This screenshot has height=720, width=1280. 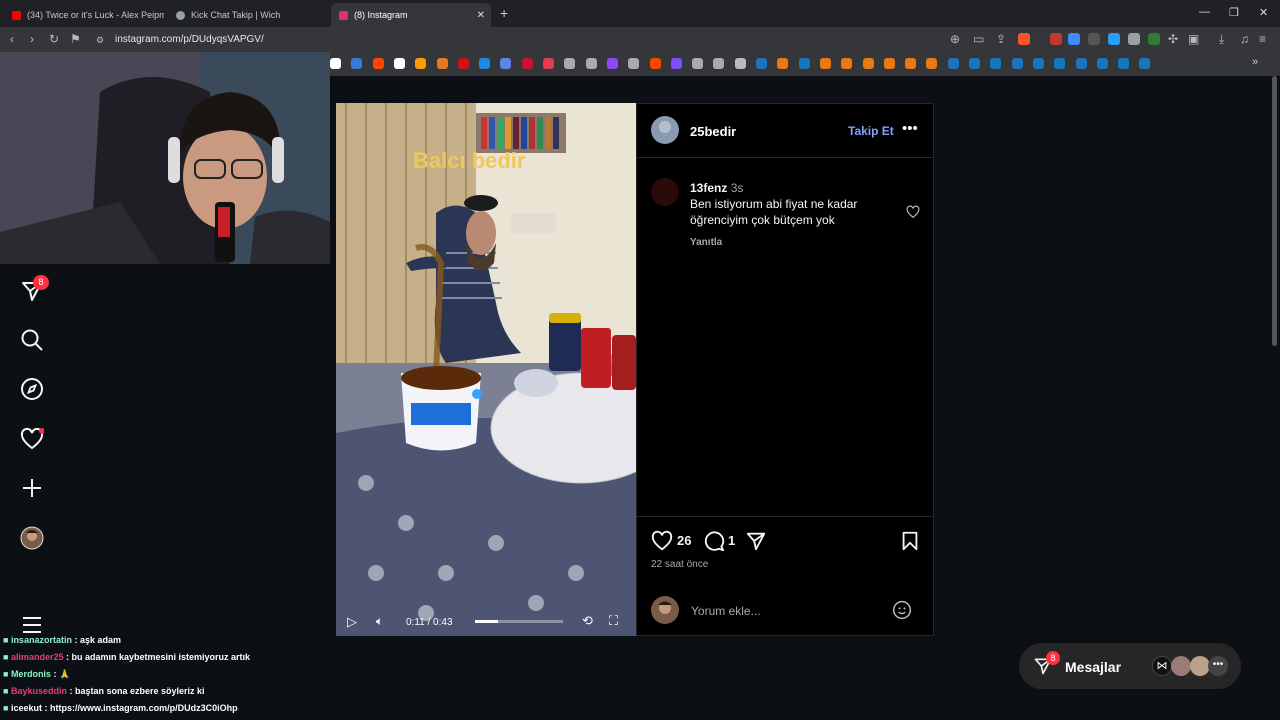 I want to click on reload-icon: ↻, so click(x=54, y=39).